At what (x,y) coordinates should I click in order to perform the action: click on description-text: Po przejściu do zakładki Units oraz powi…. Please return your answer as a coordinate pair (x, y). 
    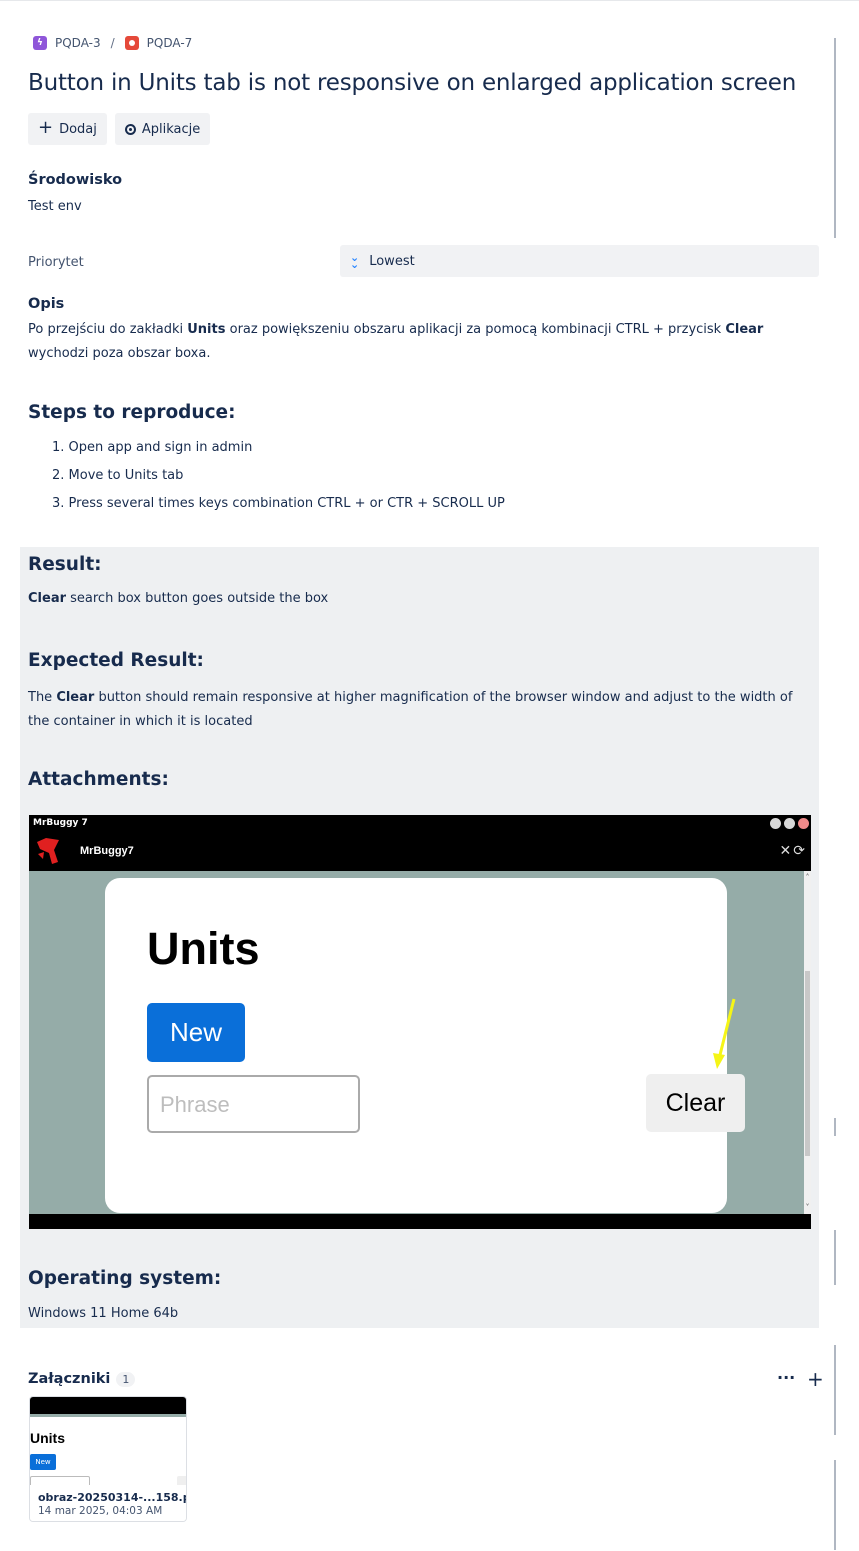
    Looking at the image, I should click on (423, 342).